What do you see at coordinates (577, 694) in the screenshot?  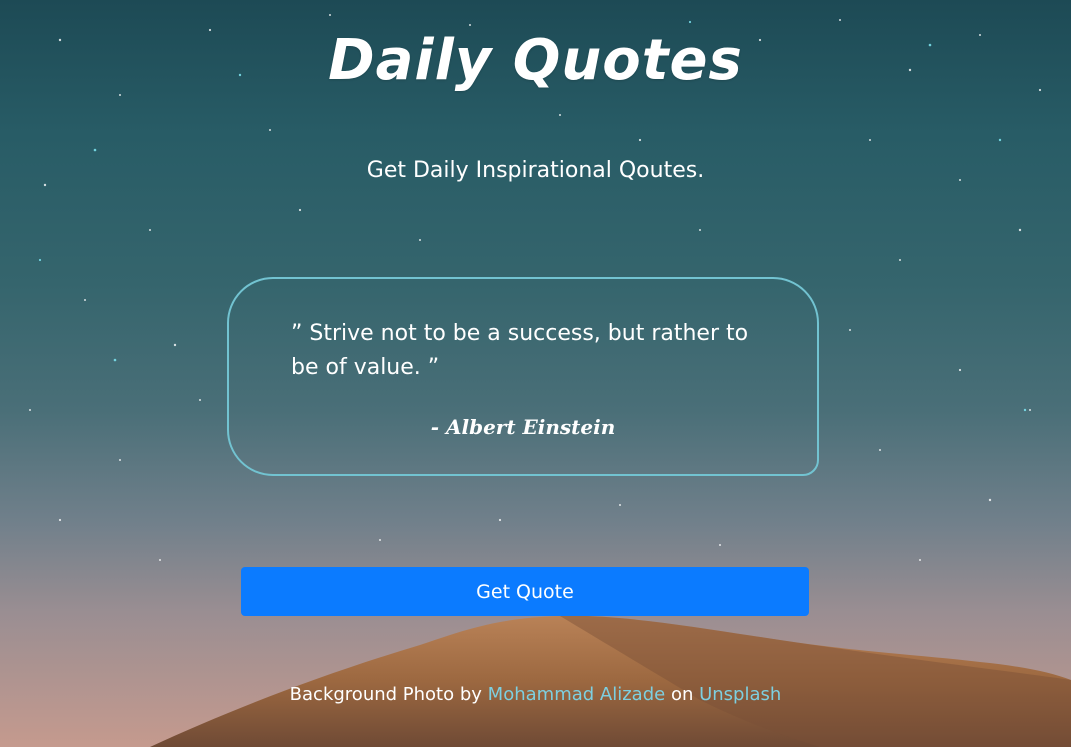 I see `photographer-link: Mohammad Alizade` at bounding box center [577, 694].